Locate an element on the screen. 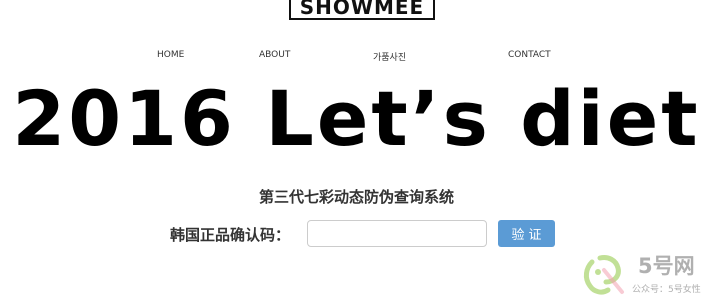  main-nav: HOME ABOUT 가품사진 CONTACT is located at coordinates (356, 58).